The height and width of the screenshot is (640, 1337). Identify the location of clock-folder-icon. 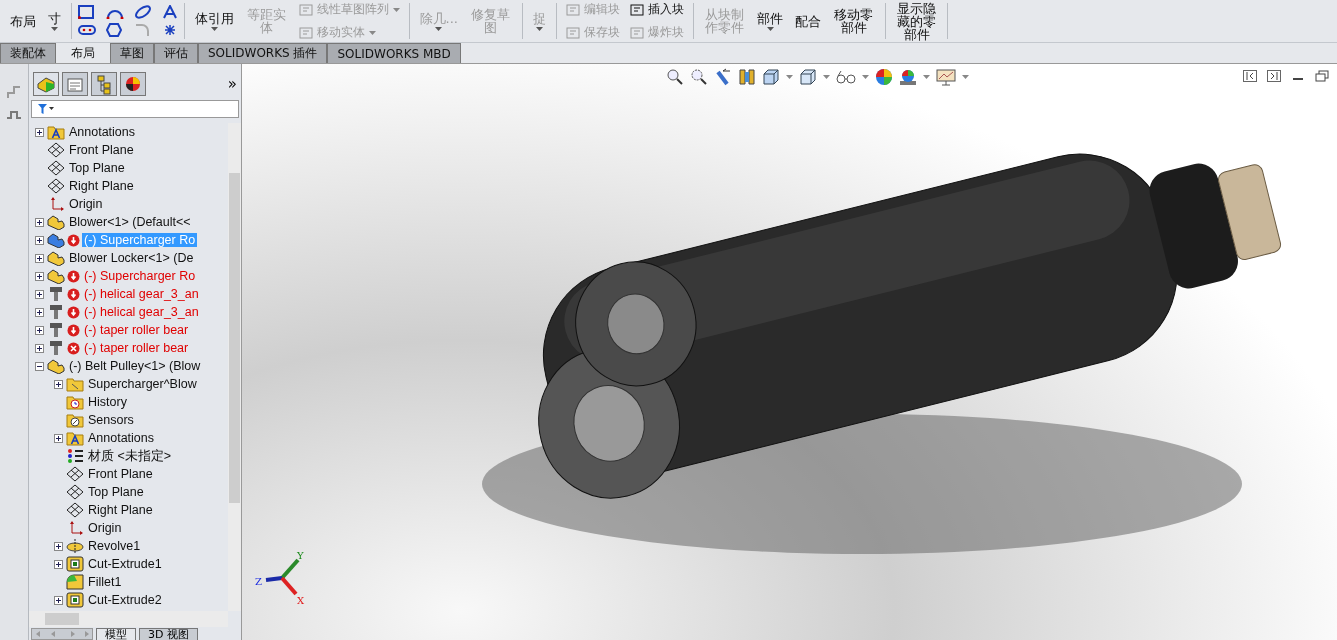
(75, 402).